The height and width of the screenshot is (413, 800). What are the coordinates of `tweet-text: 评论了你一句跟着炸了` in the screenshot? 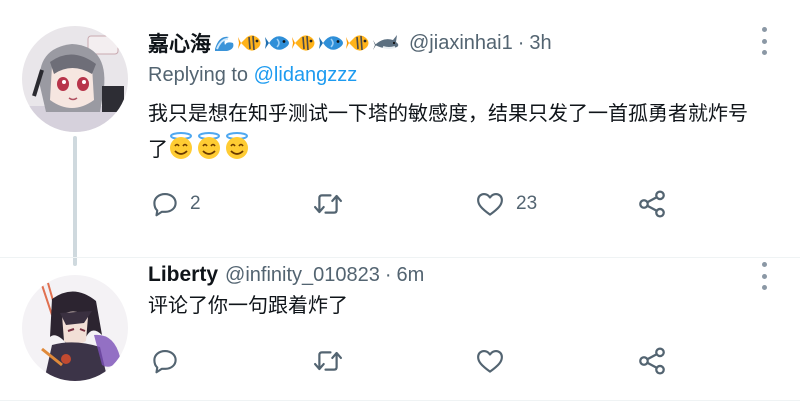 It's located at (453, 306).